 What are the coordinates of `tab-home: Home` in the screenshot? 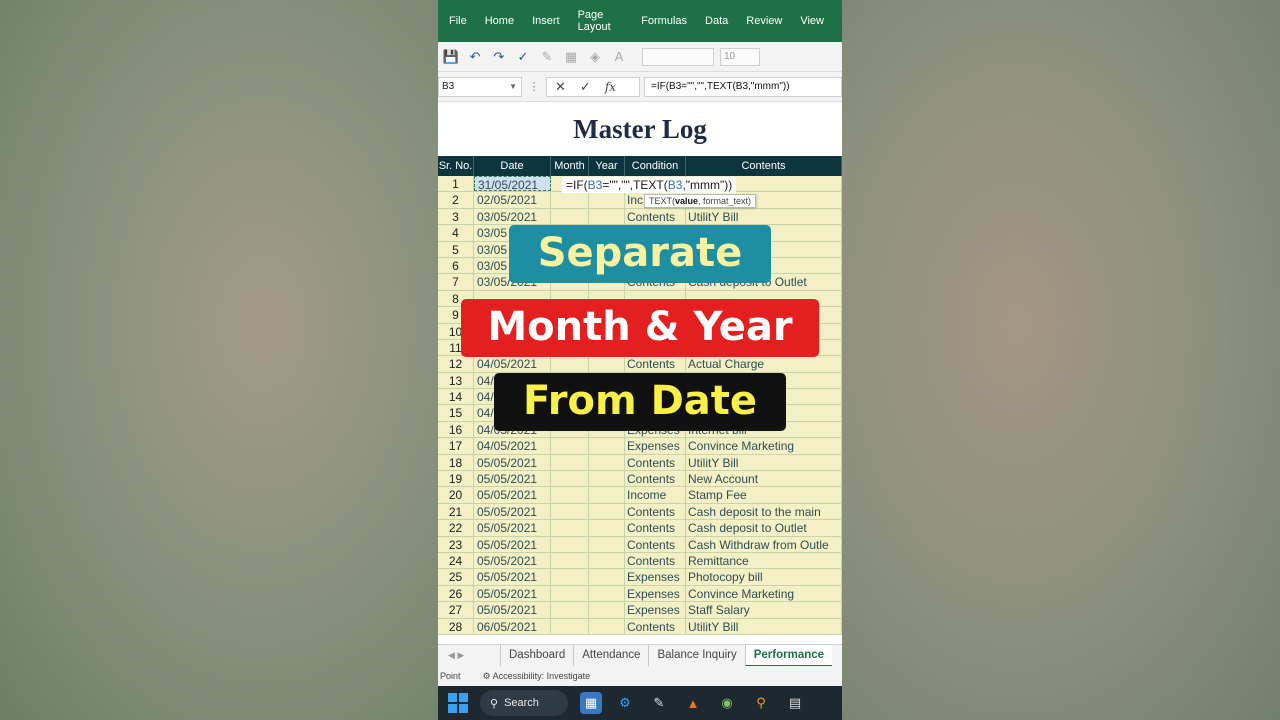 It's located at (499, 21).